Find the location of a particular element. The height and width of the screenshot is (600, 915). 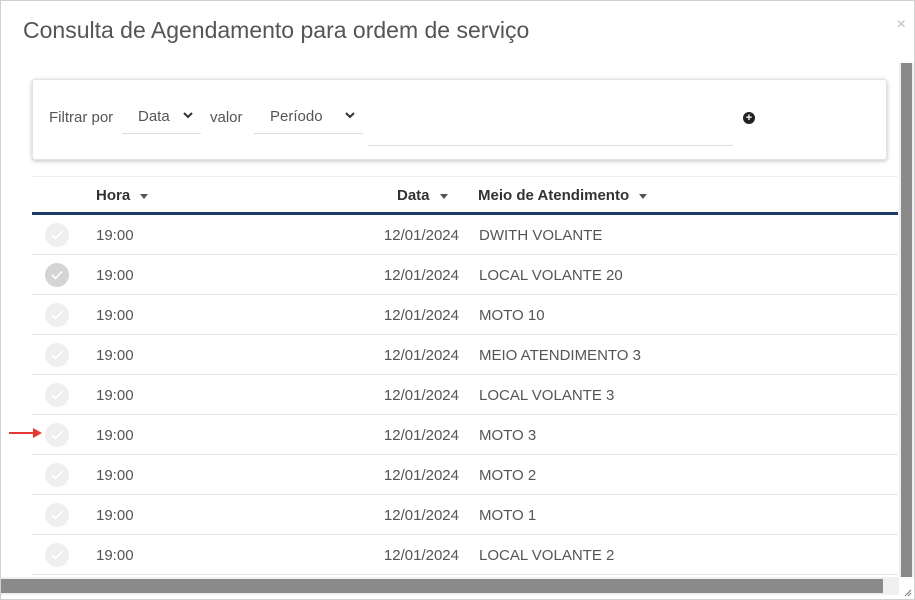

vertical-scroll-thumb is located at coordinates (906, 320).